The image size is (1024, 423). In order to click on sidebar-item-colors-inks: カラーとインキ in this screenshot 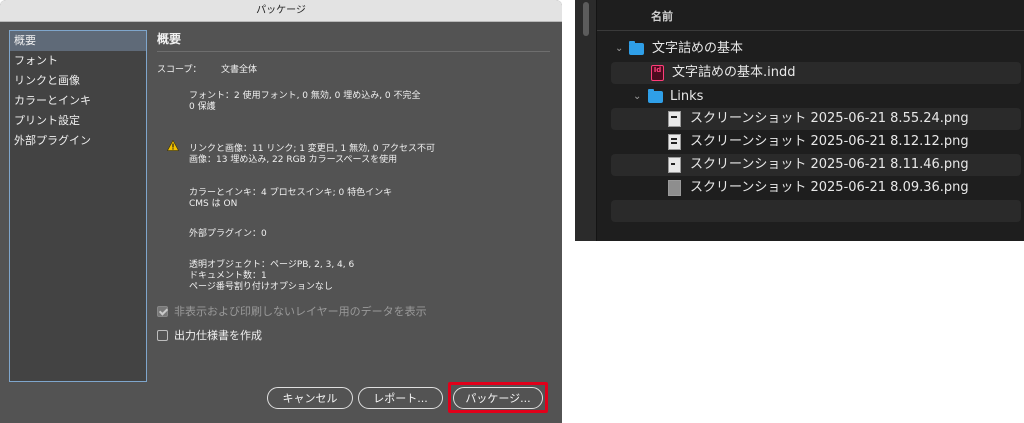, I will do `click(78, 101)`.